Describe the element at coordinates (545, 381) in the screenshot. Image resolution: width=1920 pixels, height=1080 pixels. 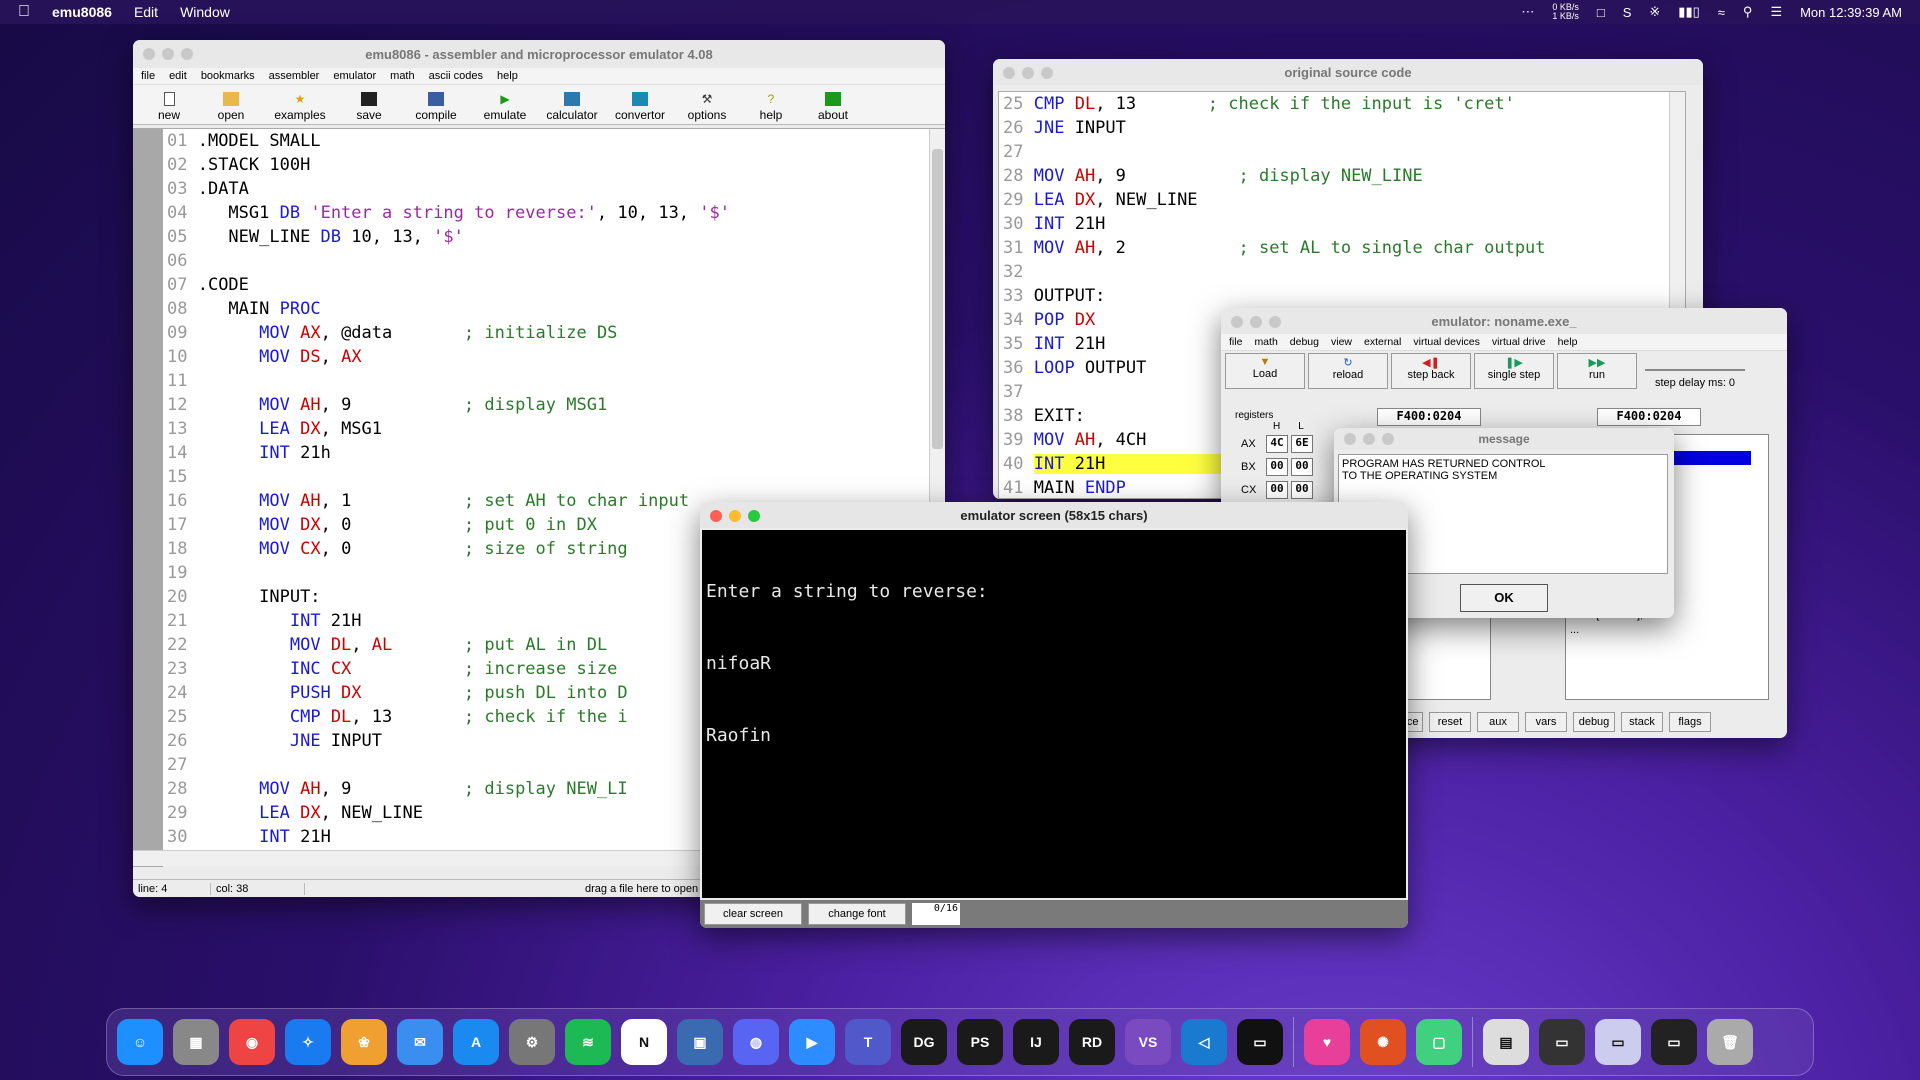
I see `editor-line: 11` at that location.